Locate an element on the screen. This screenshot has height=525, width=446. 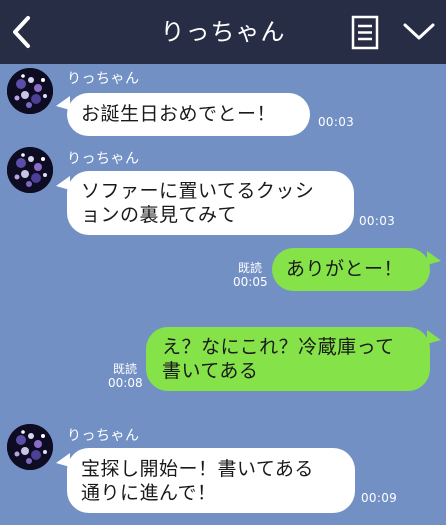
message-text: お誕生日おめでとー！ is located at coordinates (179, 114).